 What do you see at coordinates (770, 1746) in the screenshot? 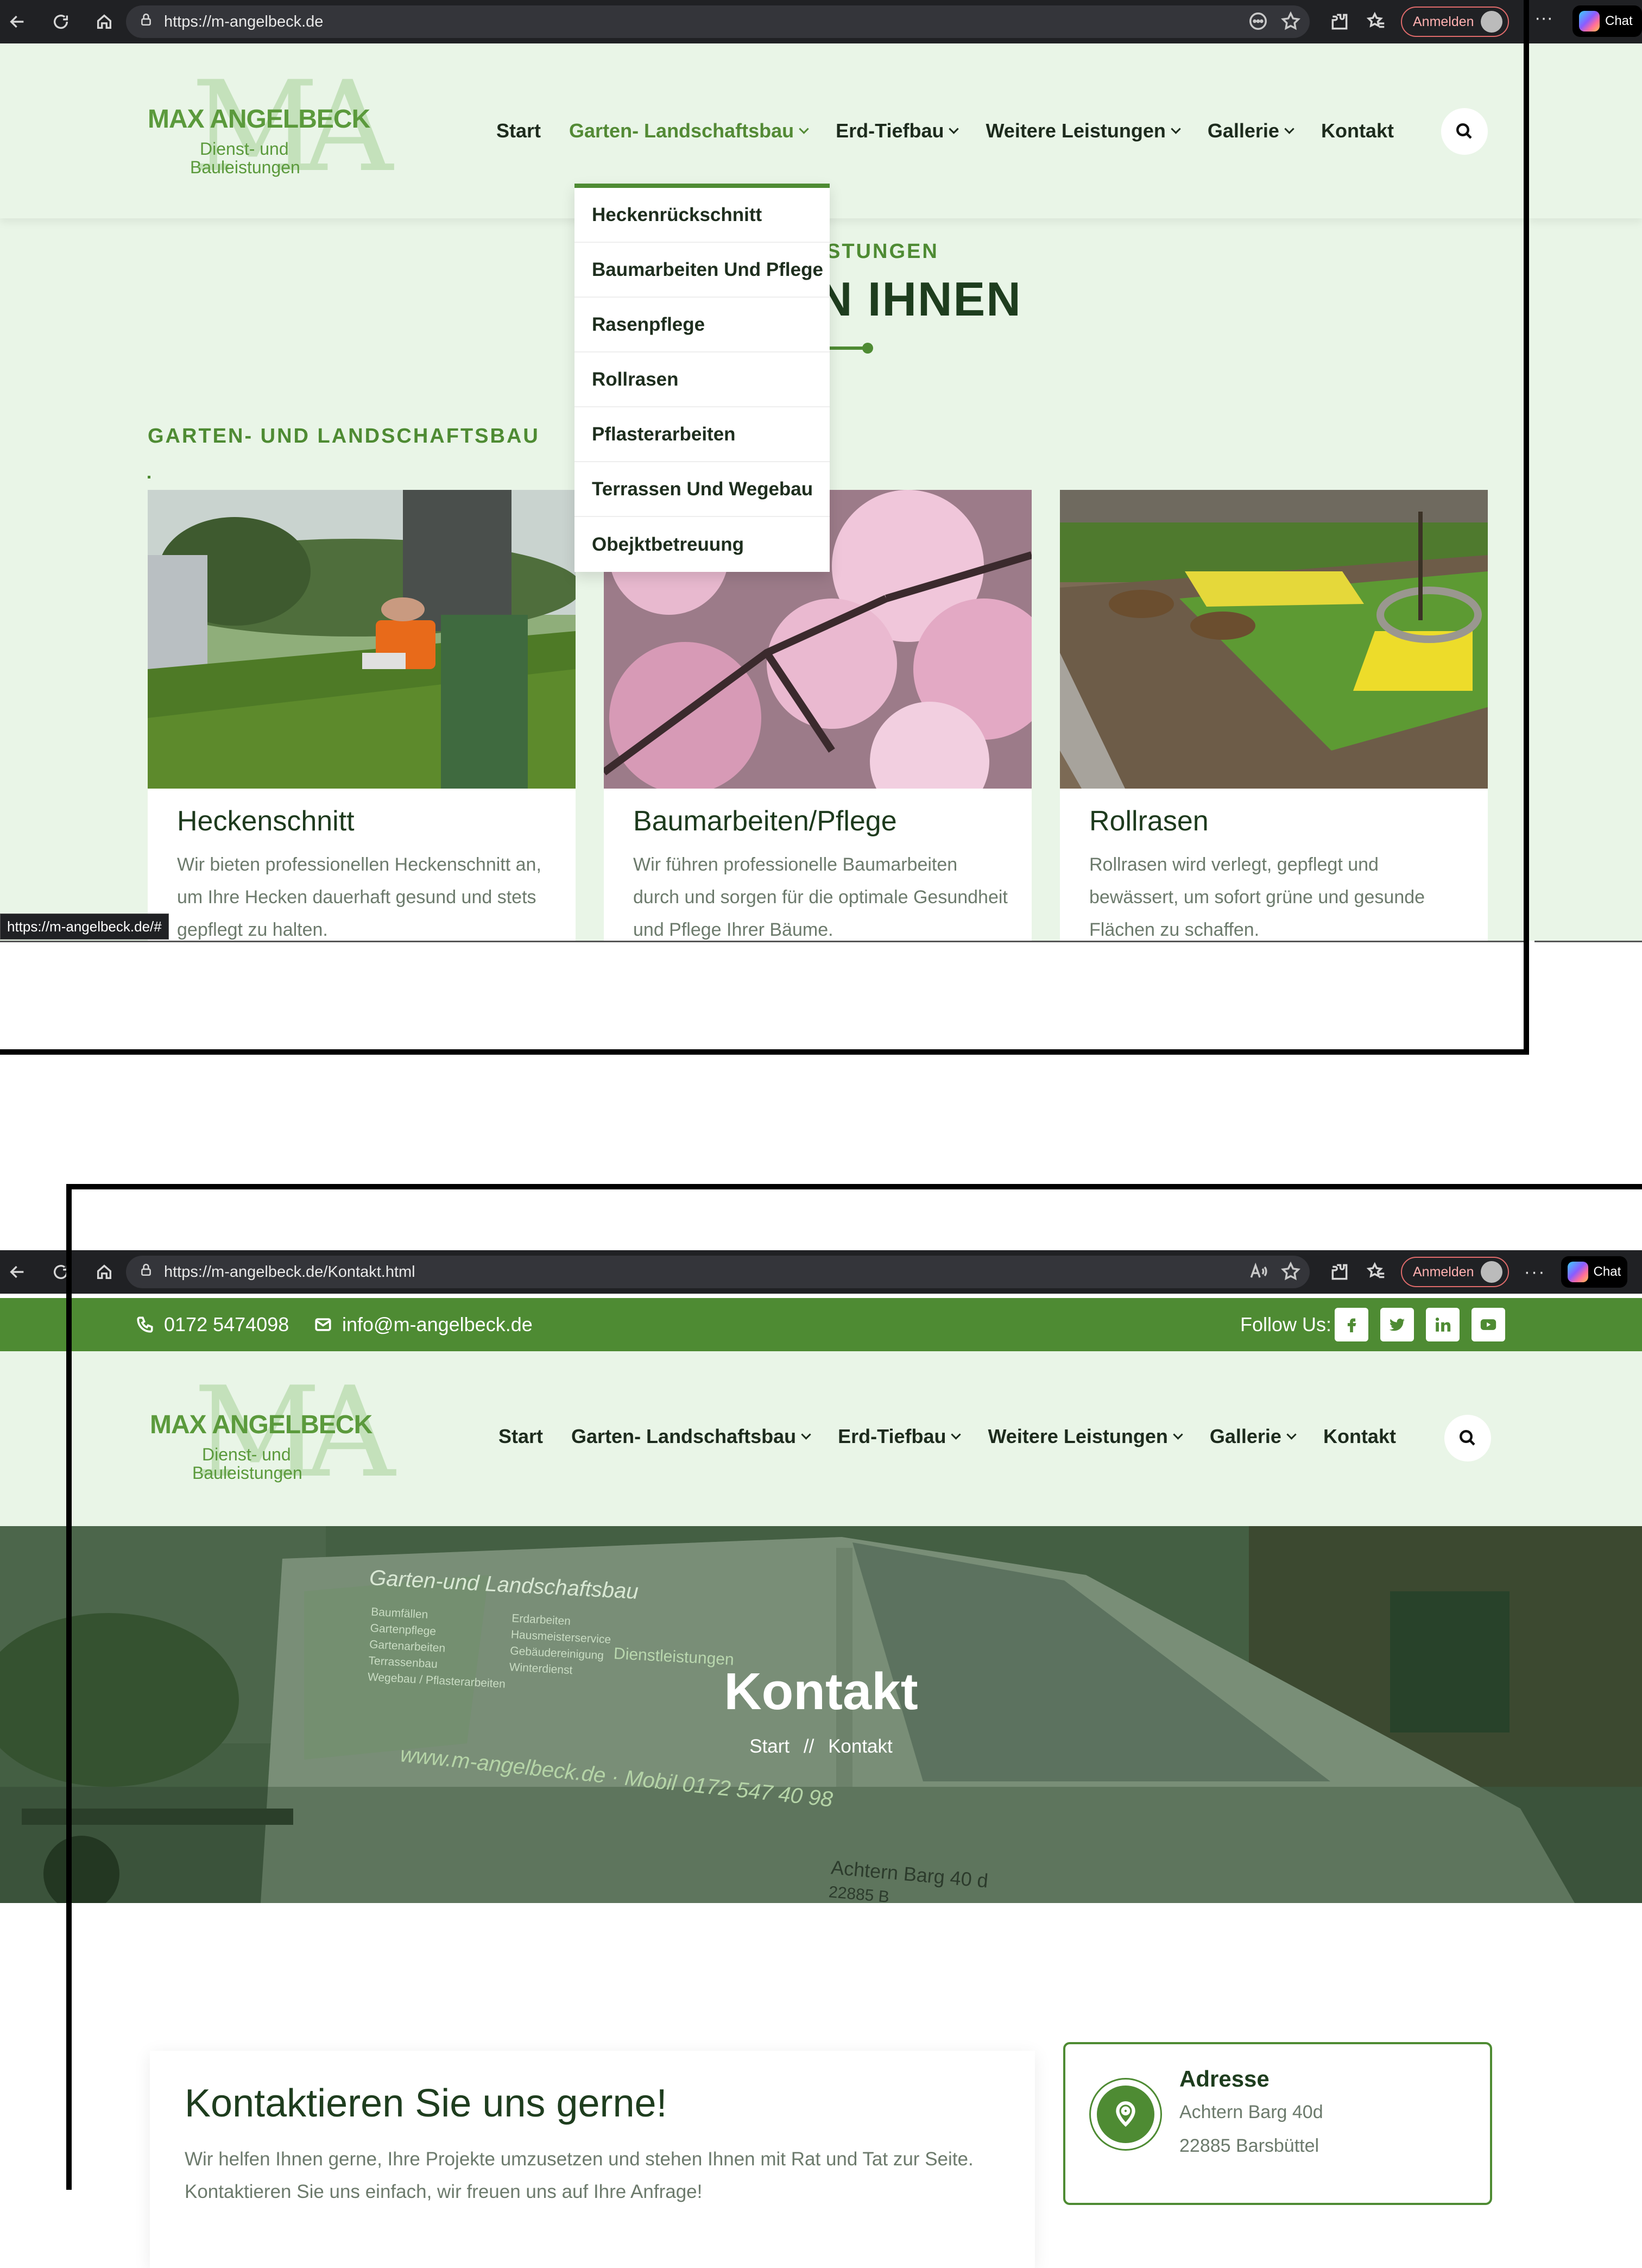
I see `breadcrumb-home: Start` at bounding box center [770, 1746].